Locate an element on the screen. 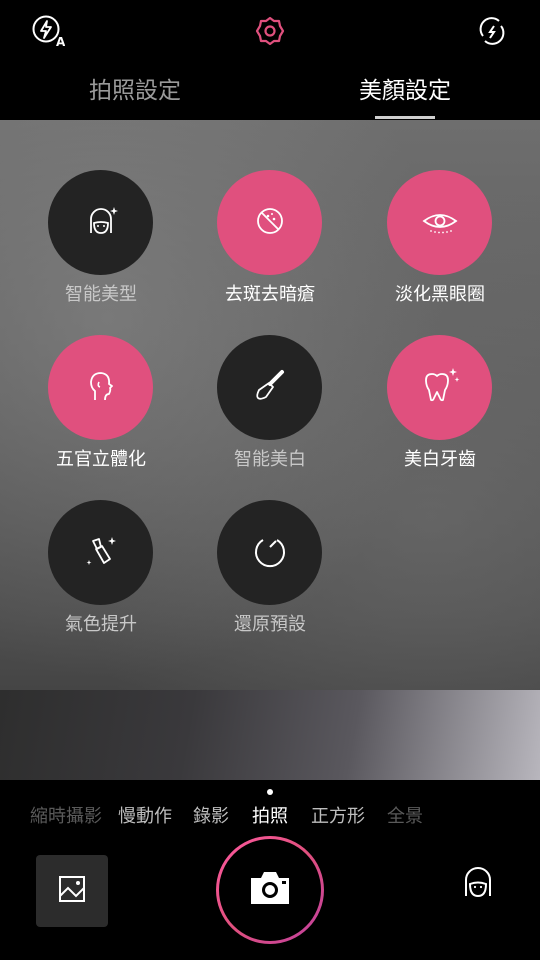  eye-icon is located at coordinates (440, 223).